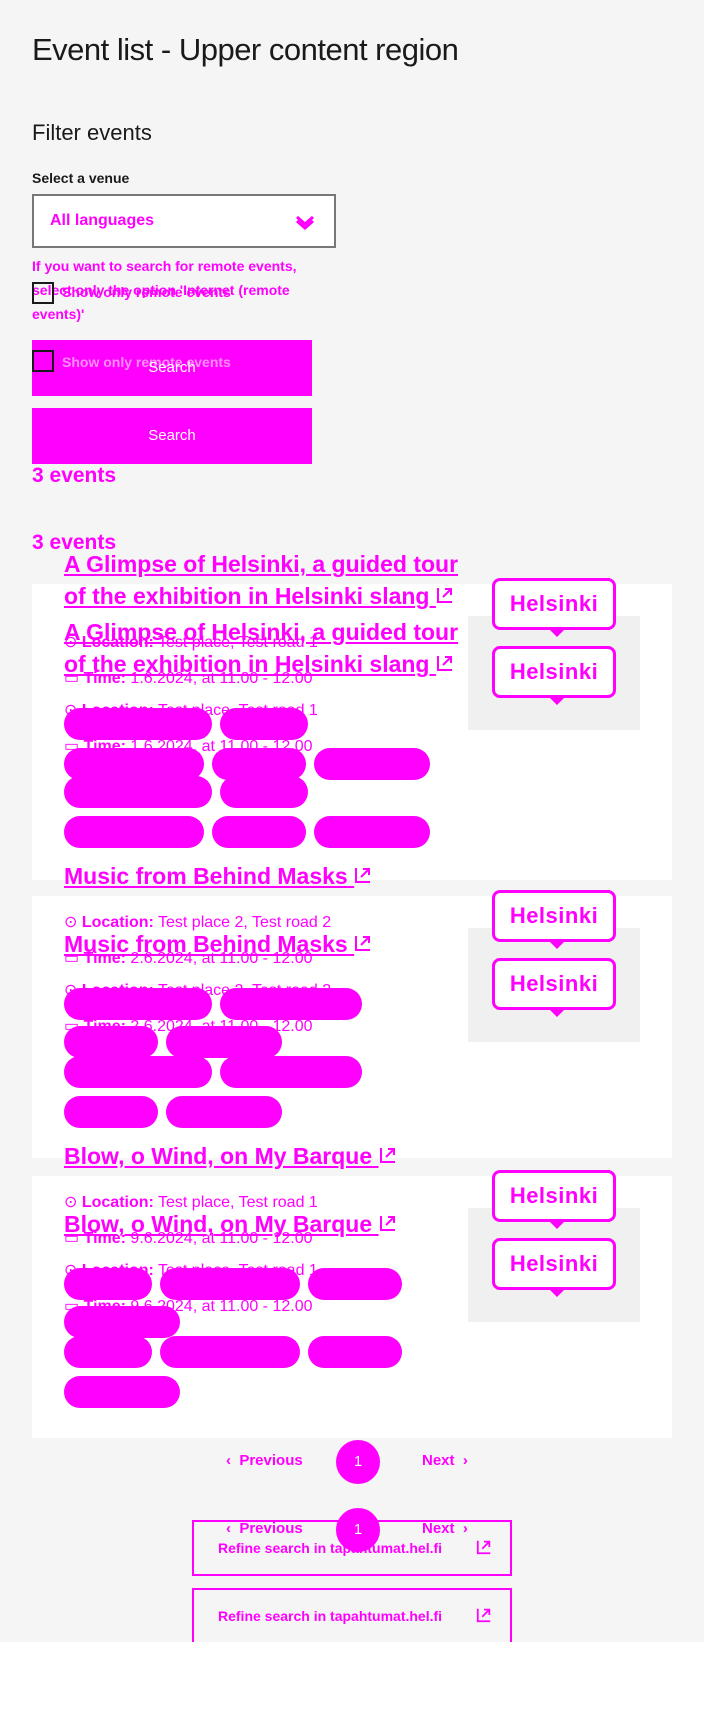  I want to click on event-time: ▭ Time: 9.6.2024, at 11.00 - 12.00, so click(188, 1238).